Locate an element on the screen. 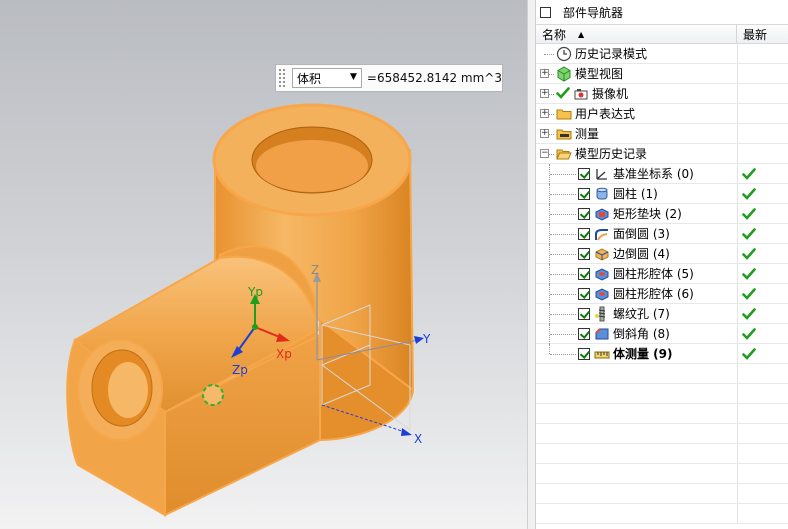 Image resolution: width=788 pixels, height=529 pixels. tree-item: 历史记录模式 is located at coordinates (601, 53).